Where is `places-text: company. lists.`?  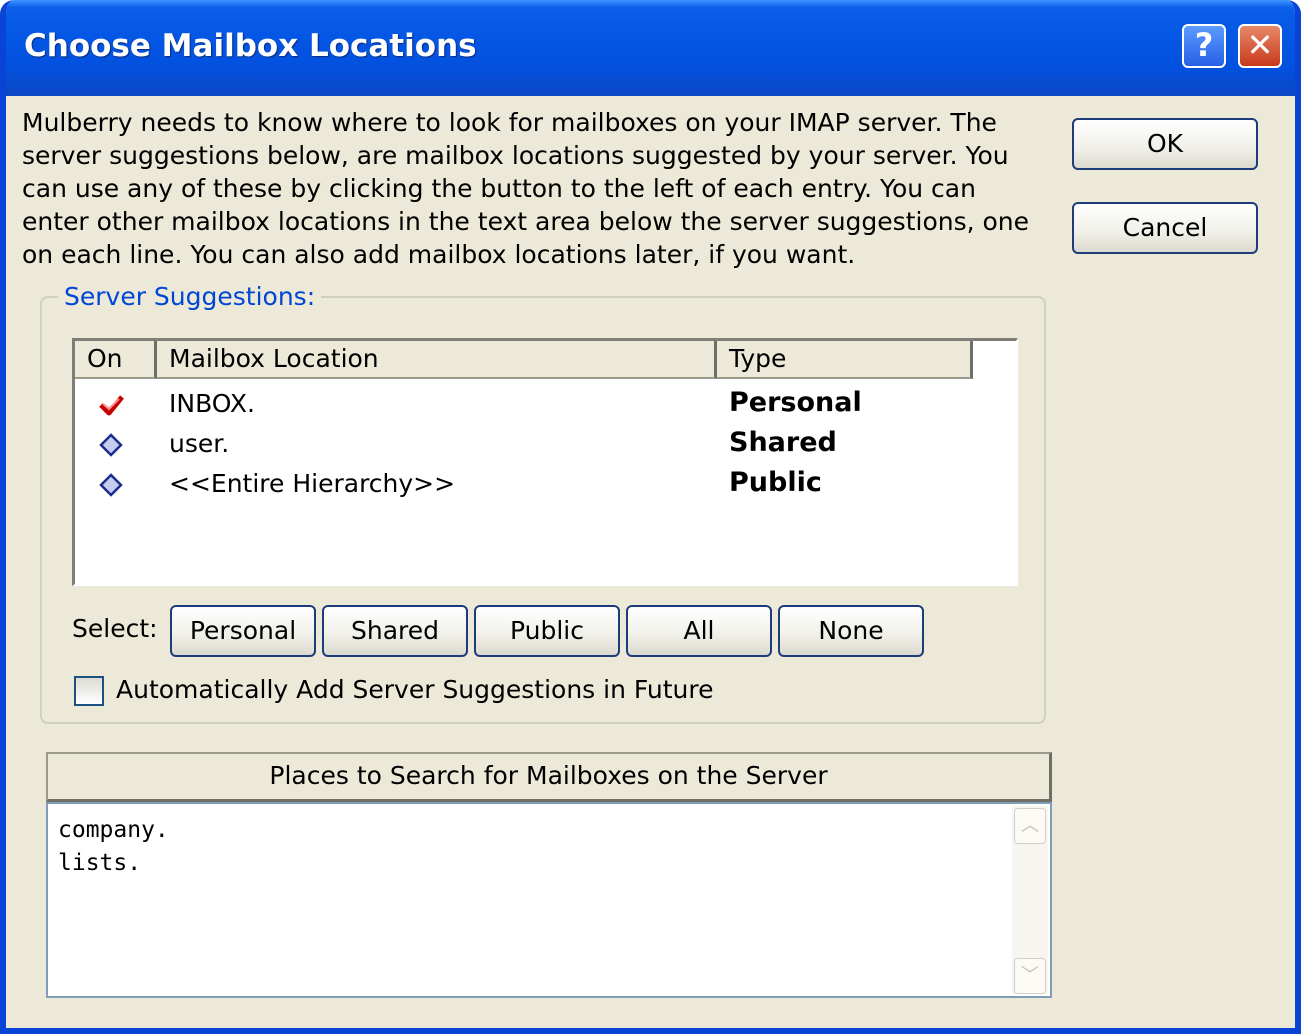
places-text: company. lists. is located at coordinates (113, 847).